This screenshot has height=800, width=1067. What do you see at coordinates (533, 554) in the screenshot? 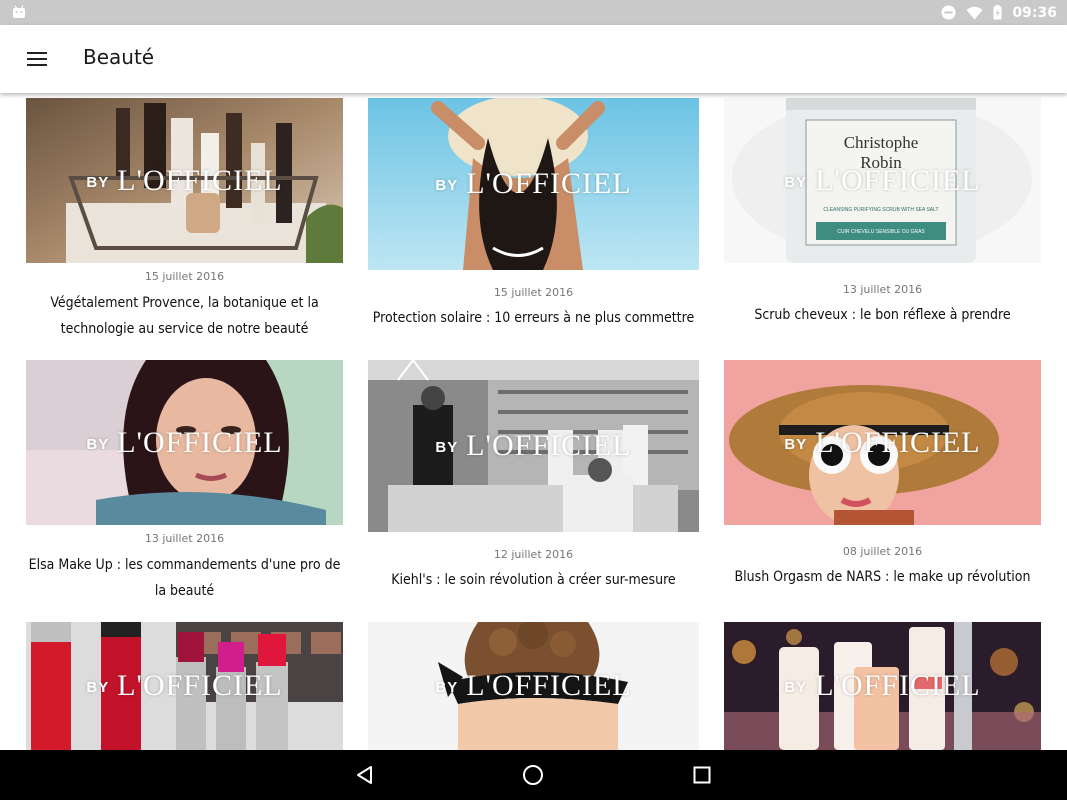
I see `article-date: 12 juillet 2016` at bounding box center [533, 554].